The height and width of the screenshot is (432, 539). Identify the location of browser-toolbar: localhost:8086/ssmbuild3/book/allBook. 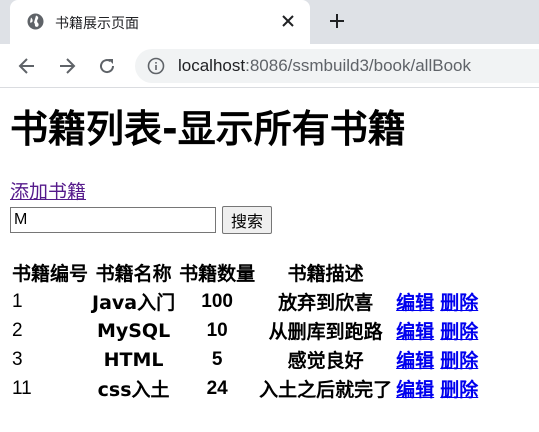
(269, 66).